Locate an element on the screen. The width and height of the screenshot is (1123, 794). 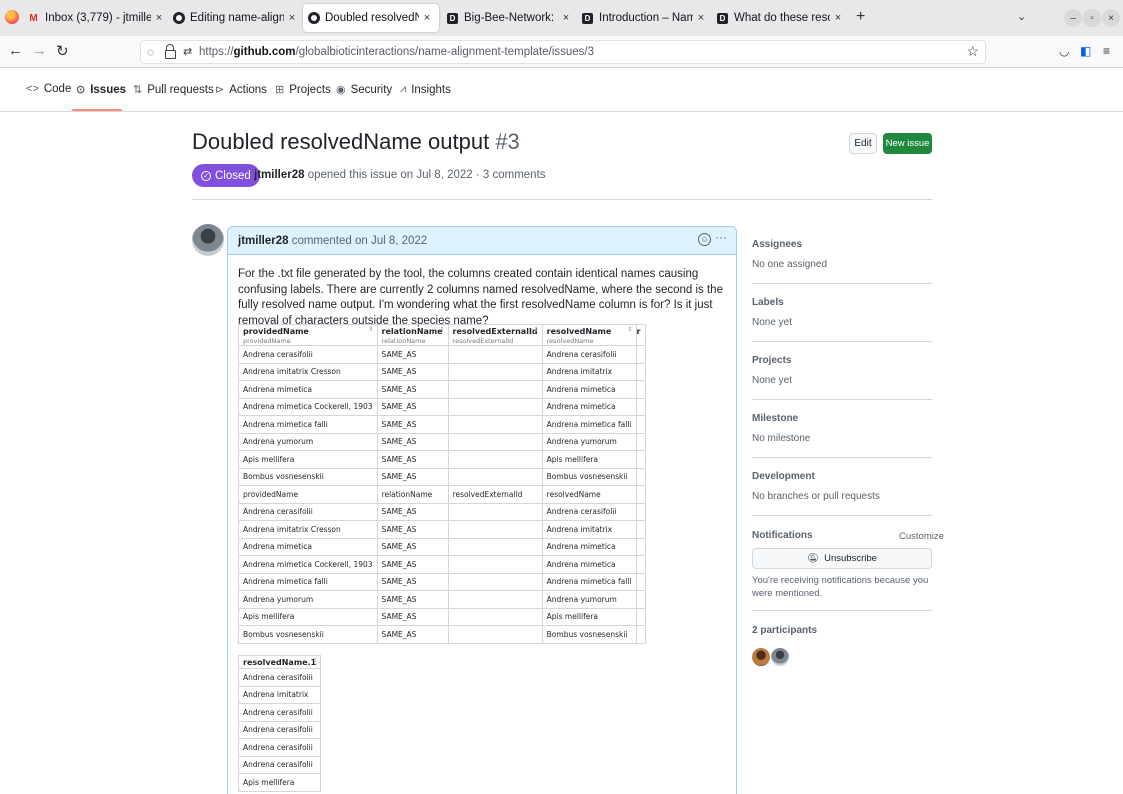
reload-icon: ↻ is located at coordinates (62, 51).